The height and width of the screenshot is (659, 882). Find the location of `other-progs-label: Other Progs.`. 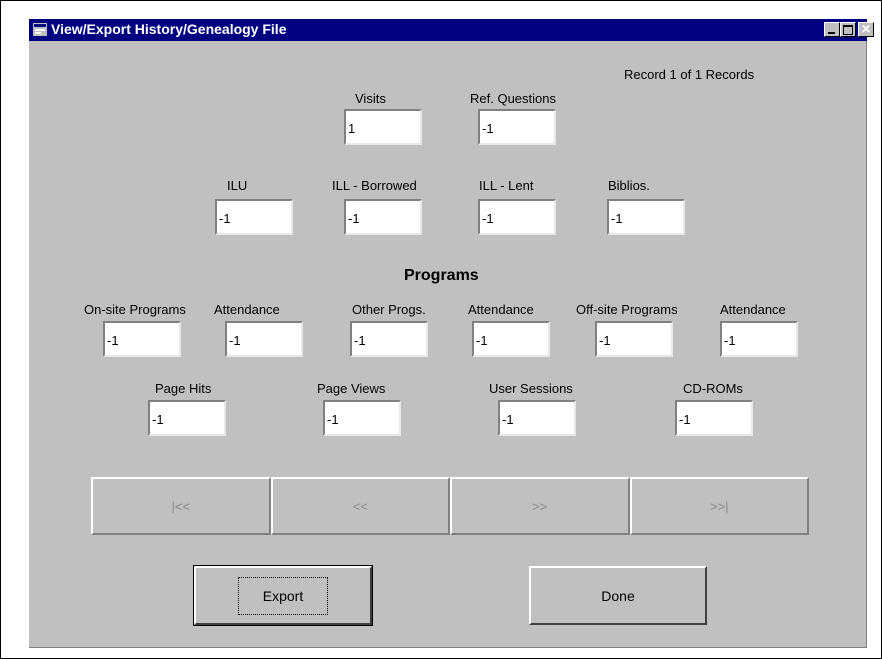

other-progs-label: Other Progs. is located at coordinates (389, 309).